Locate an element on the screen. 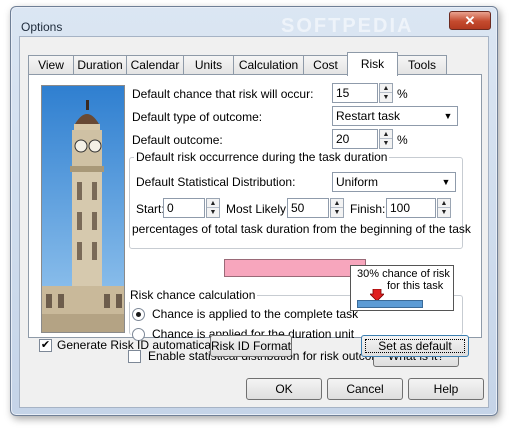 The height and width of the screenshot is (436, 518). tab-units: Units is located at coordinates (208, 65).